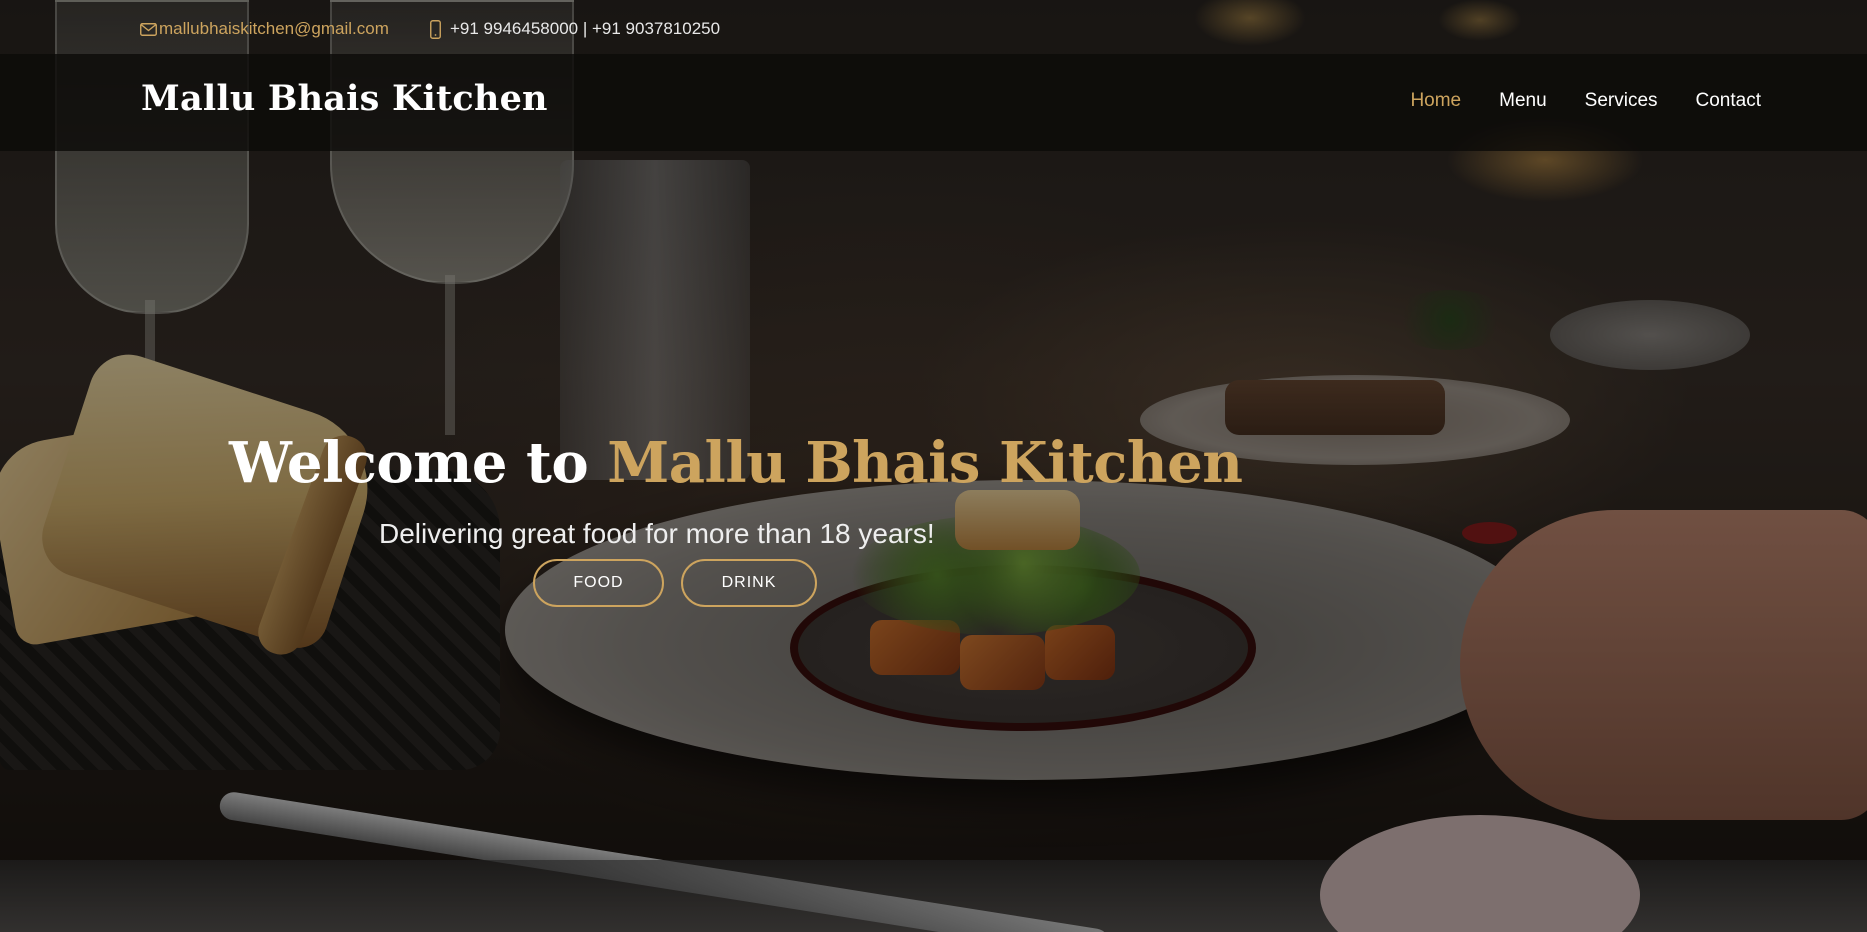 The height and width of the screenshot is (932, 1867). What do you see at coordinates (585, 29) in the screenshot?
I see `contact-phone-text: +91 9946458000 | +91 9037810250` at bounding box center [585, 29].